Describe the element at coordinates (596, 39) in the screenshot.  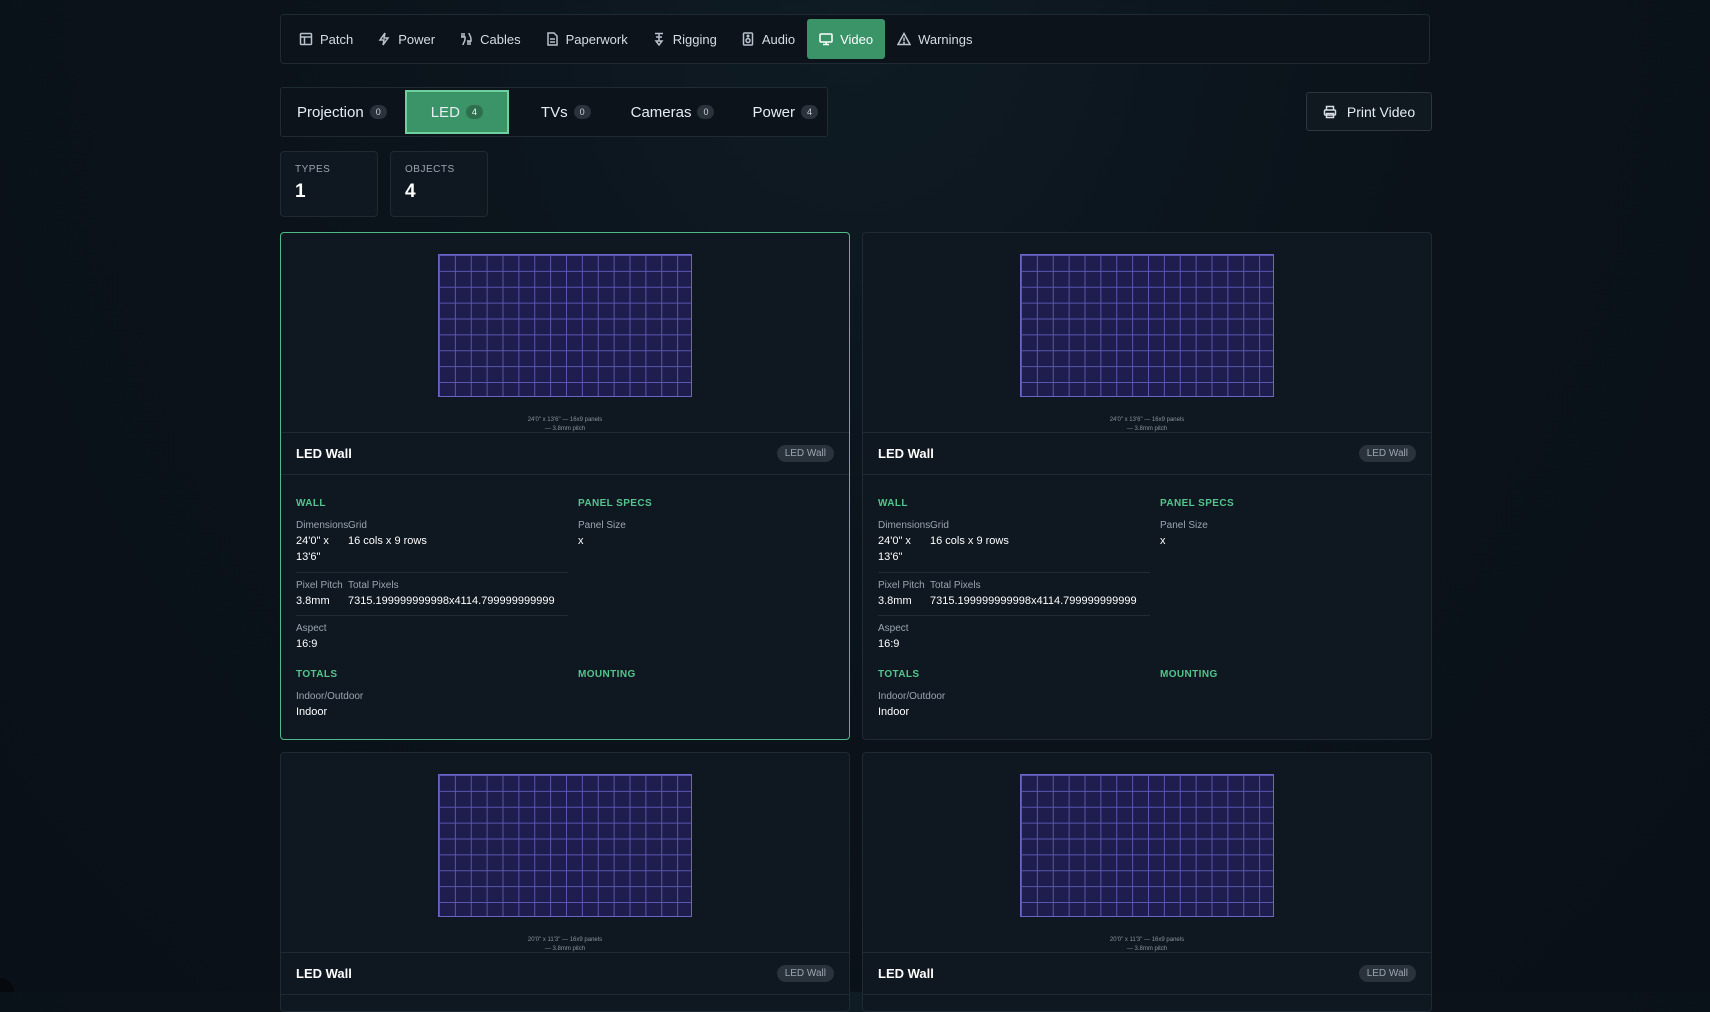
I see `nav-label: Paperwork` at that location.